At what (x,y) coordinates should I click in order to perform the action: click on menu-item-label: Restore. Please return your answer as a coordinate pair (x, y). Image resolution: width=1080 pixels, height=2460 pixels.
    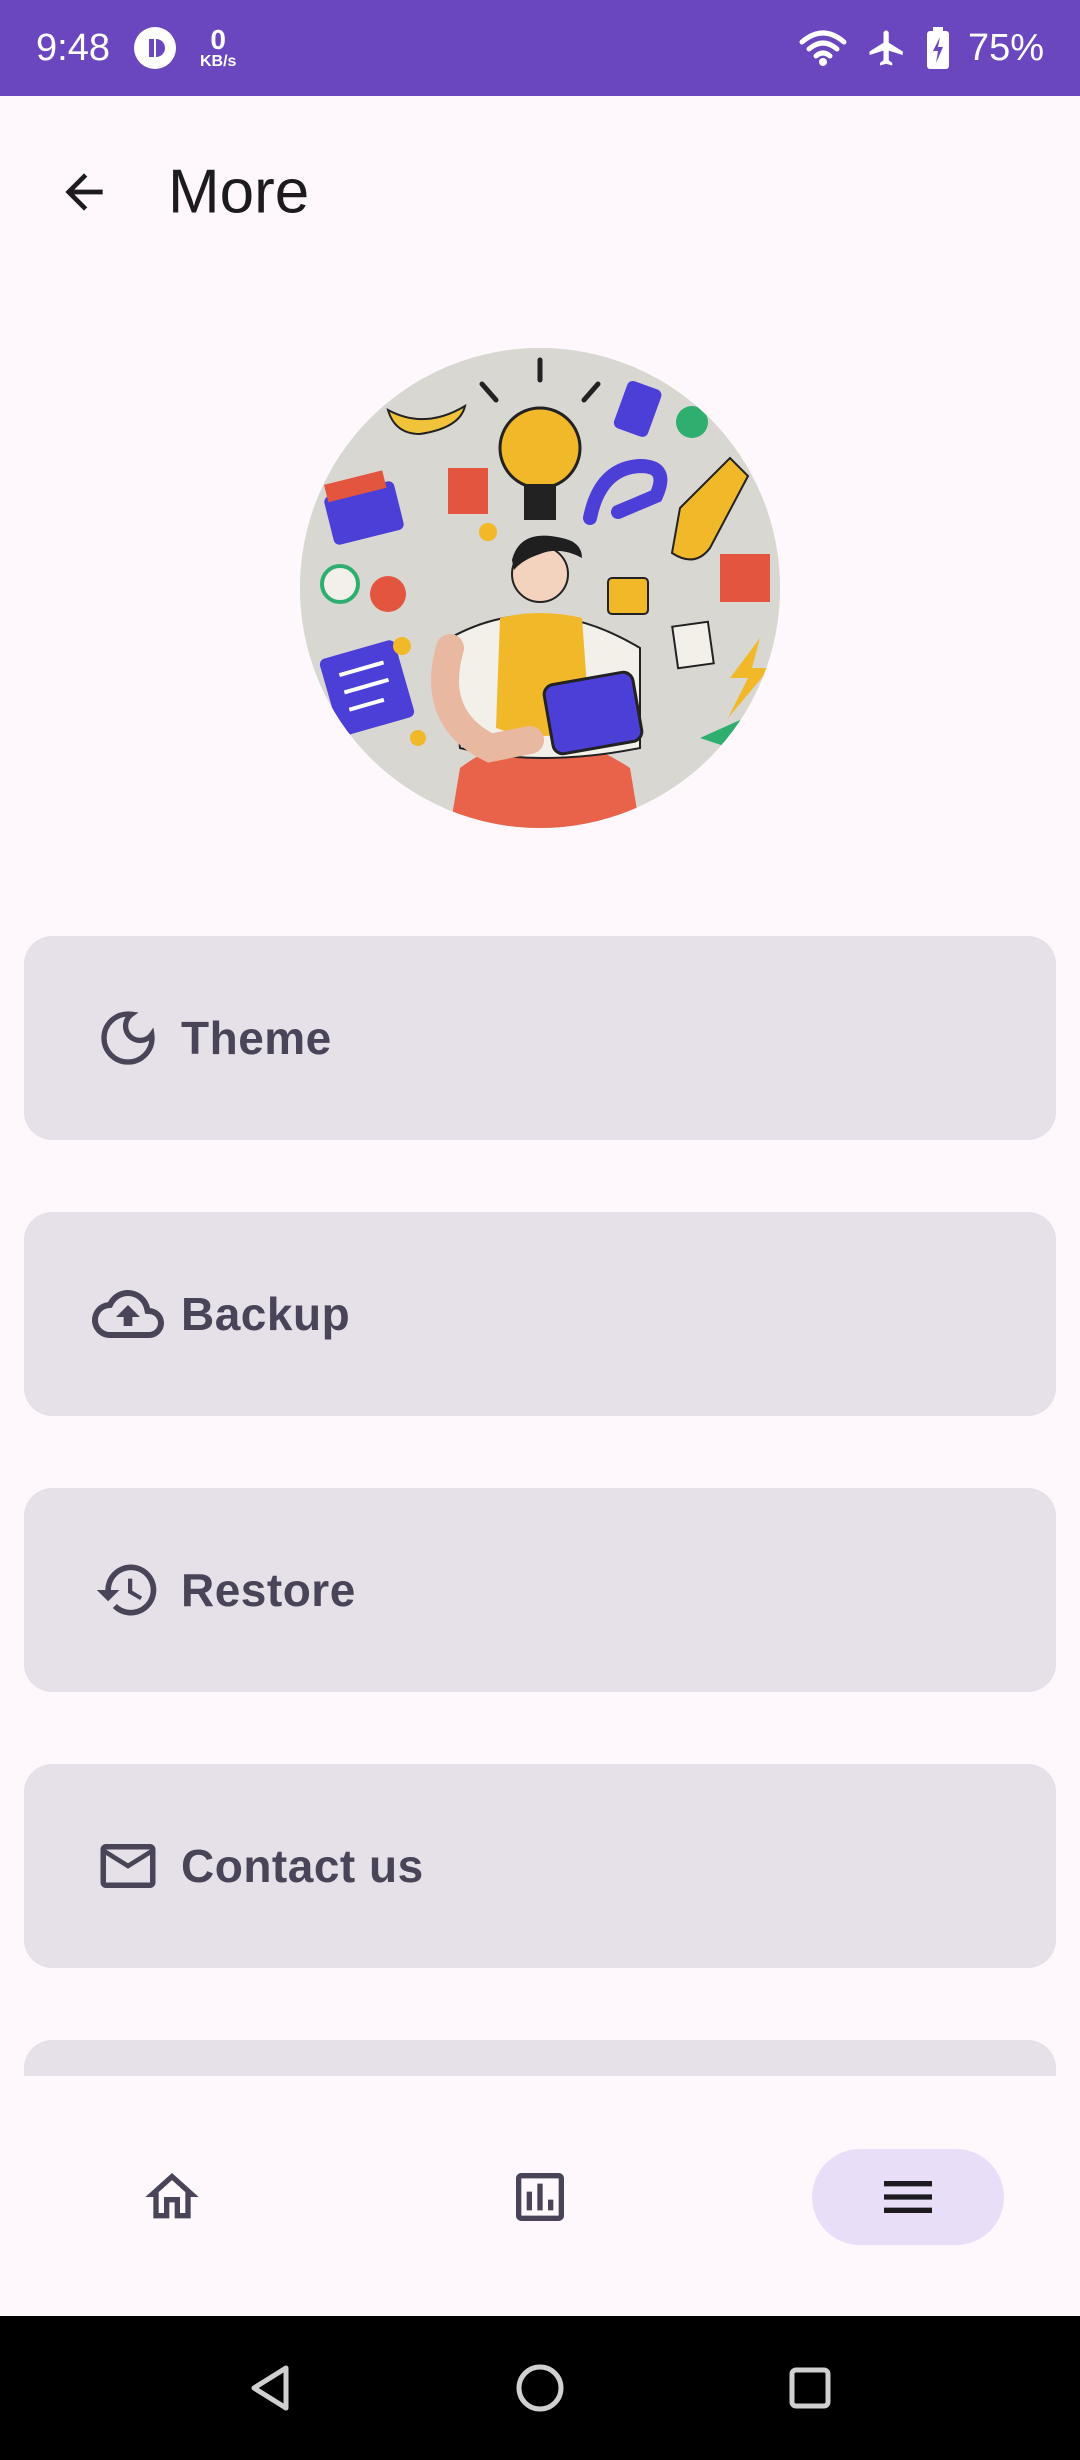
    Looking at the image, I should click on (268, 1590).